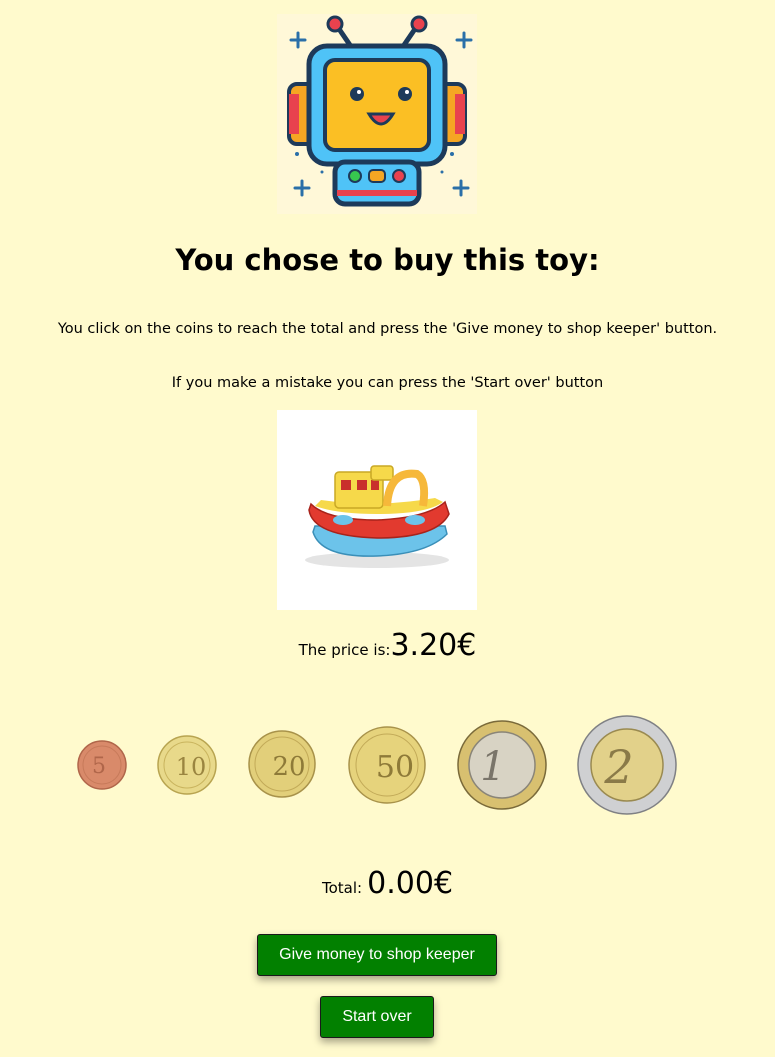 The image size is (775, 1057). I want to click on total-display: Total: 0.00€, so click(387, 883).